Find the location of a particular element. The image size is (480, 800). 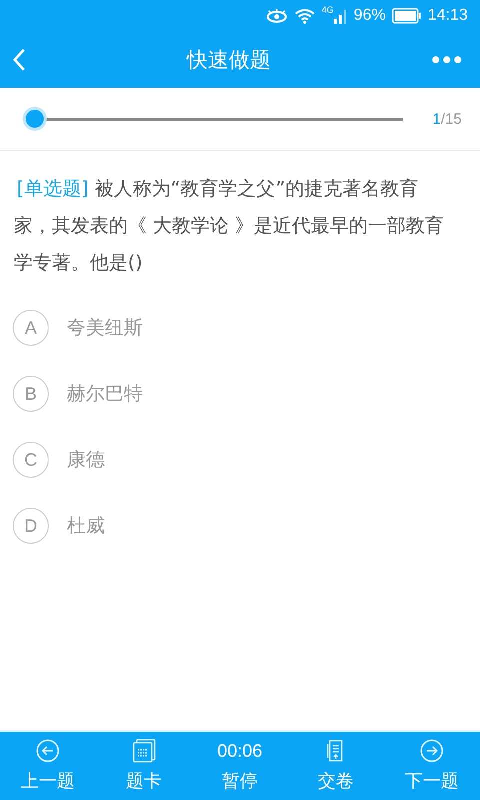

signal-icon is located at coordinates (341, 16).